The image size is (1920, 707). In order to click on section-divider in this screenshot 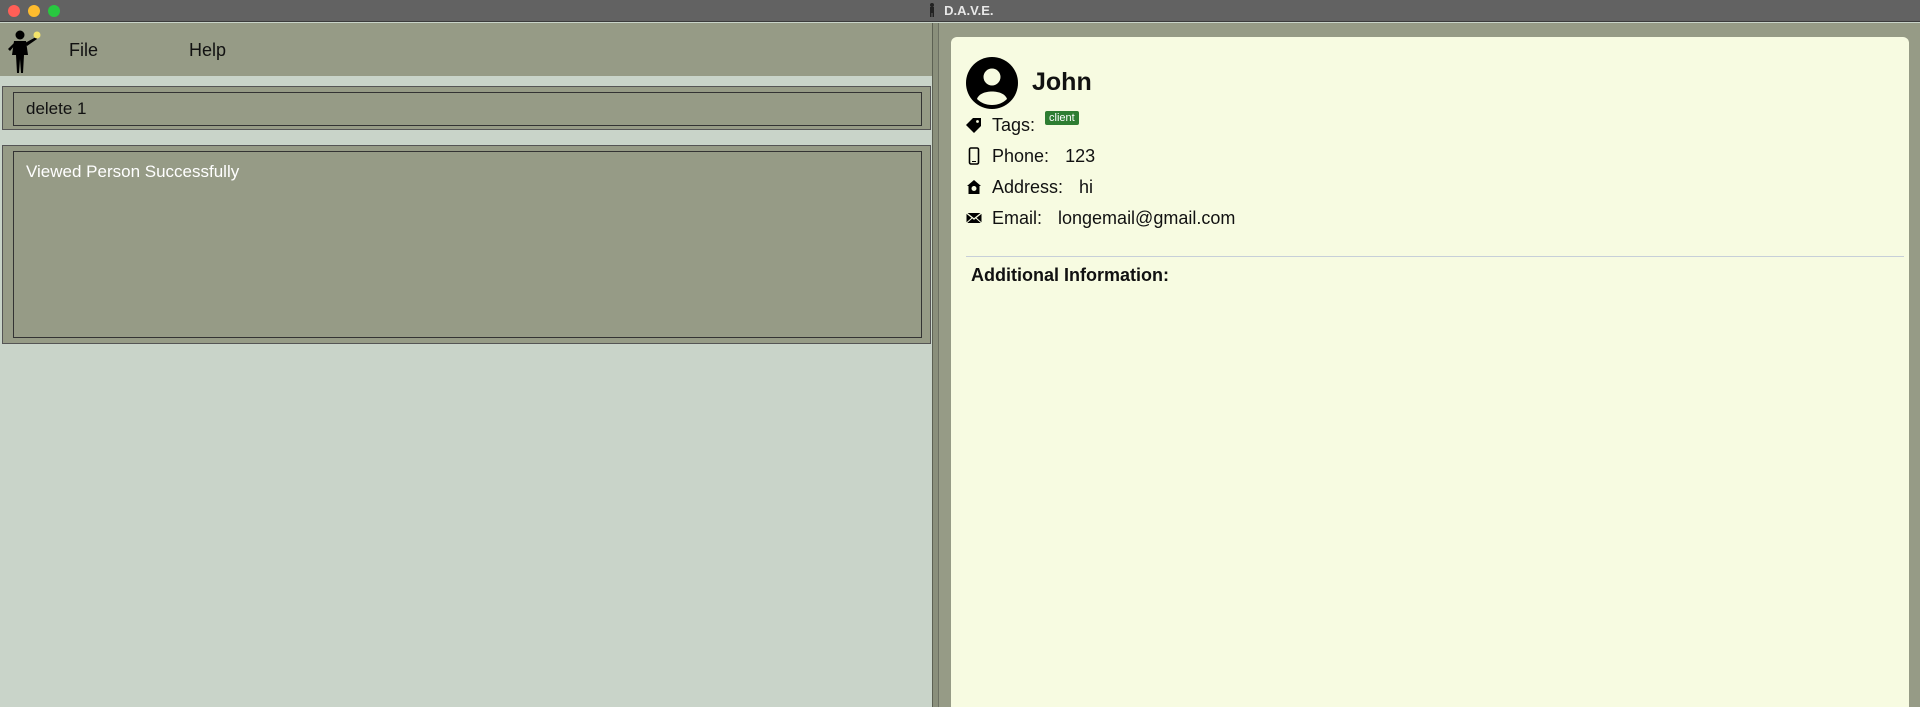, I will do `click(1435, 256)`.